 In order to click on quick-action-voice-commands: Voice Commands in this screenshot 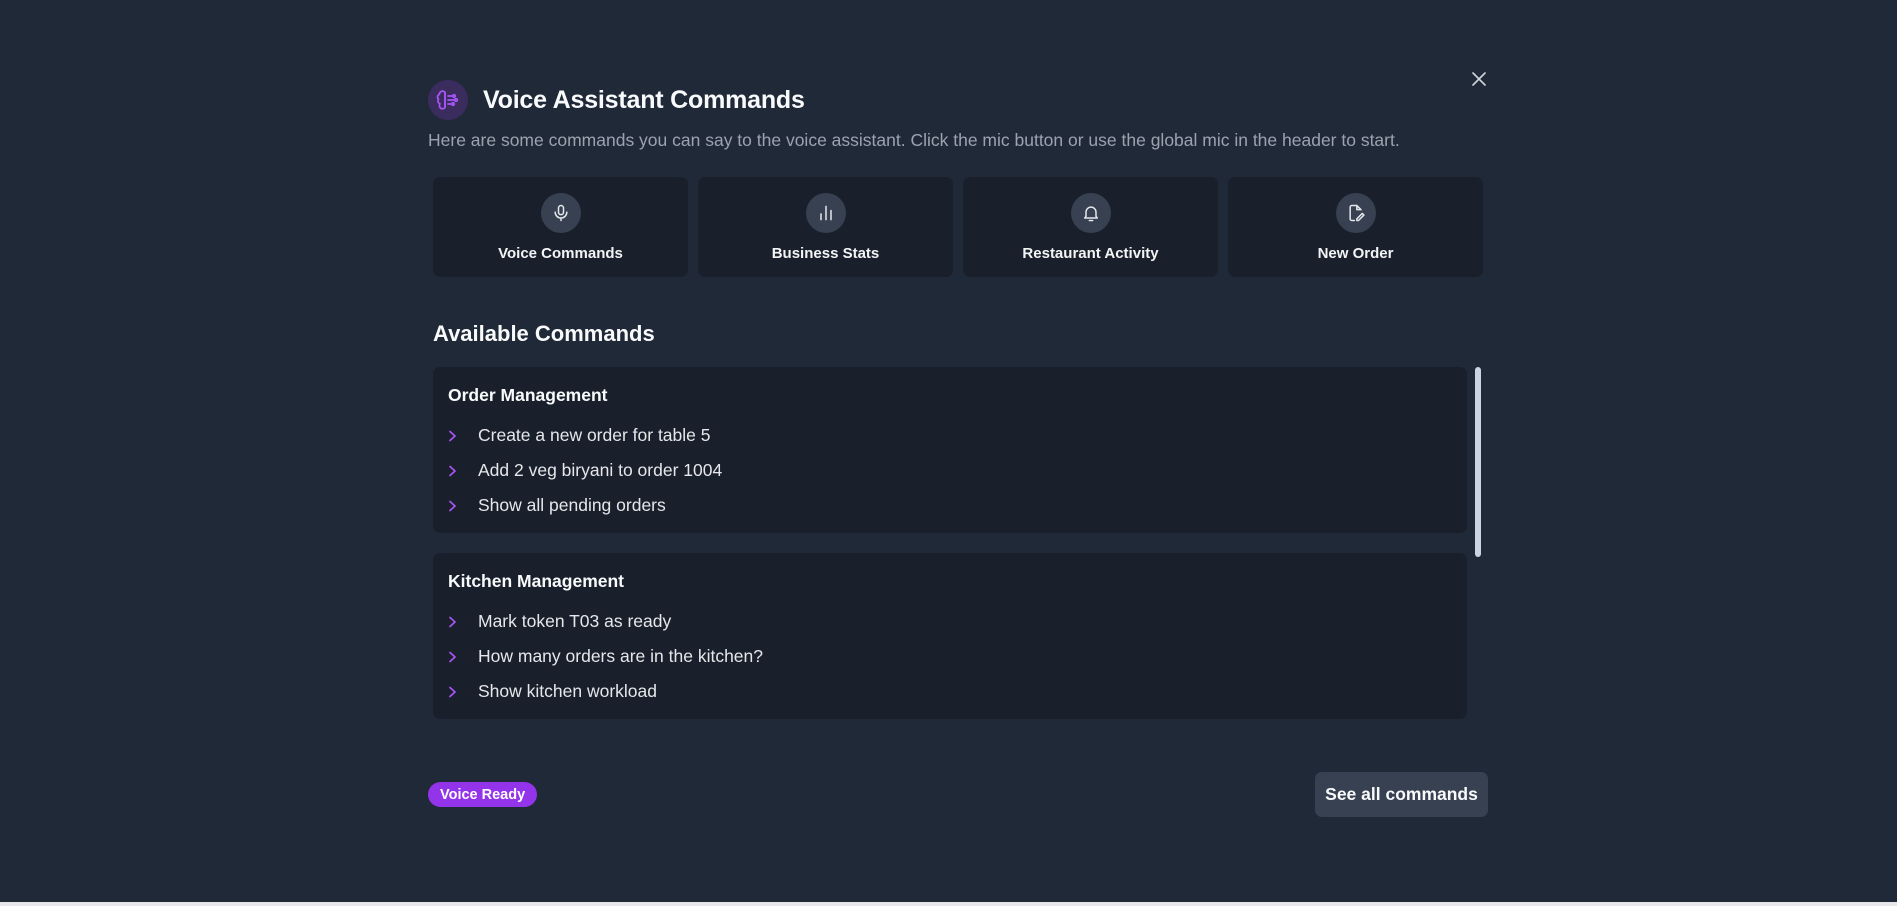, I will do `click(560, 227)`.